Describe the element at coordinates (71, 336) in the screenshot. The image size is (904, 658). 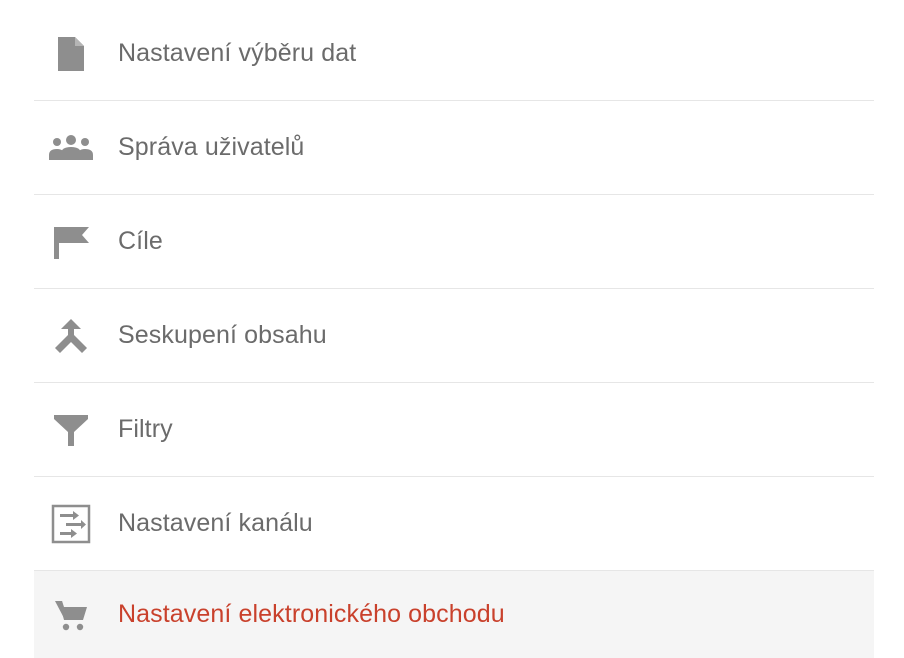
I see `merge-icon` at that location.